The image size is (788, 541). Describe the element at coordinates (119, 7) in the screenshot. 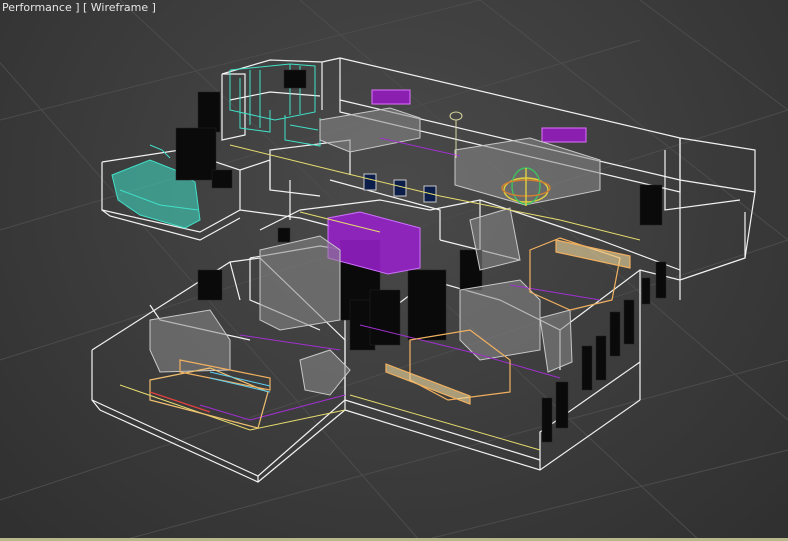

I see `viewport-mode-menu: [ Wireframe ]` at that location.